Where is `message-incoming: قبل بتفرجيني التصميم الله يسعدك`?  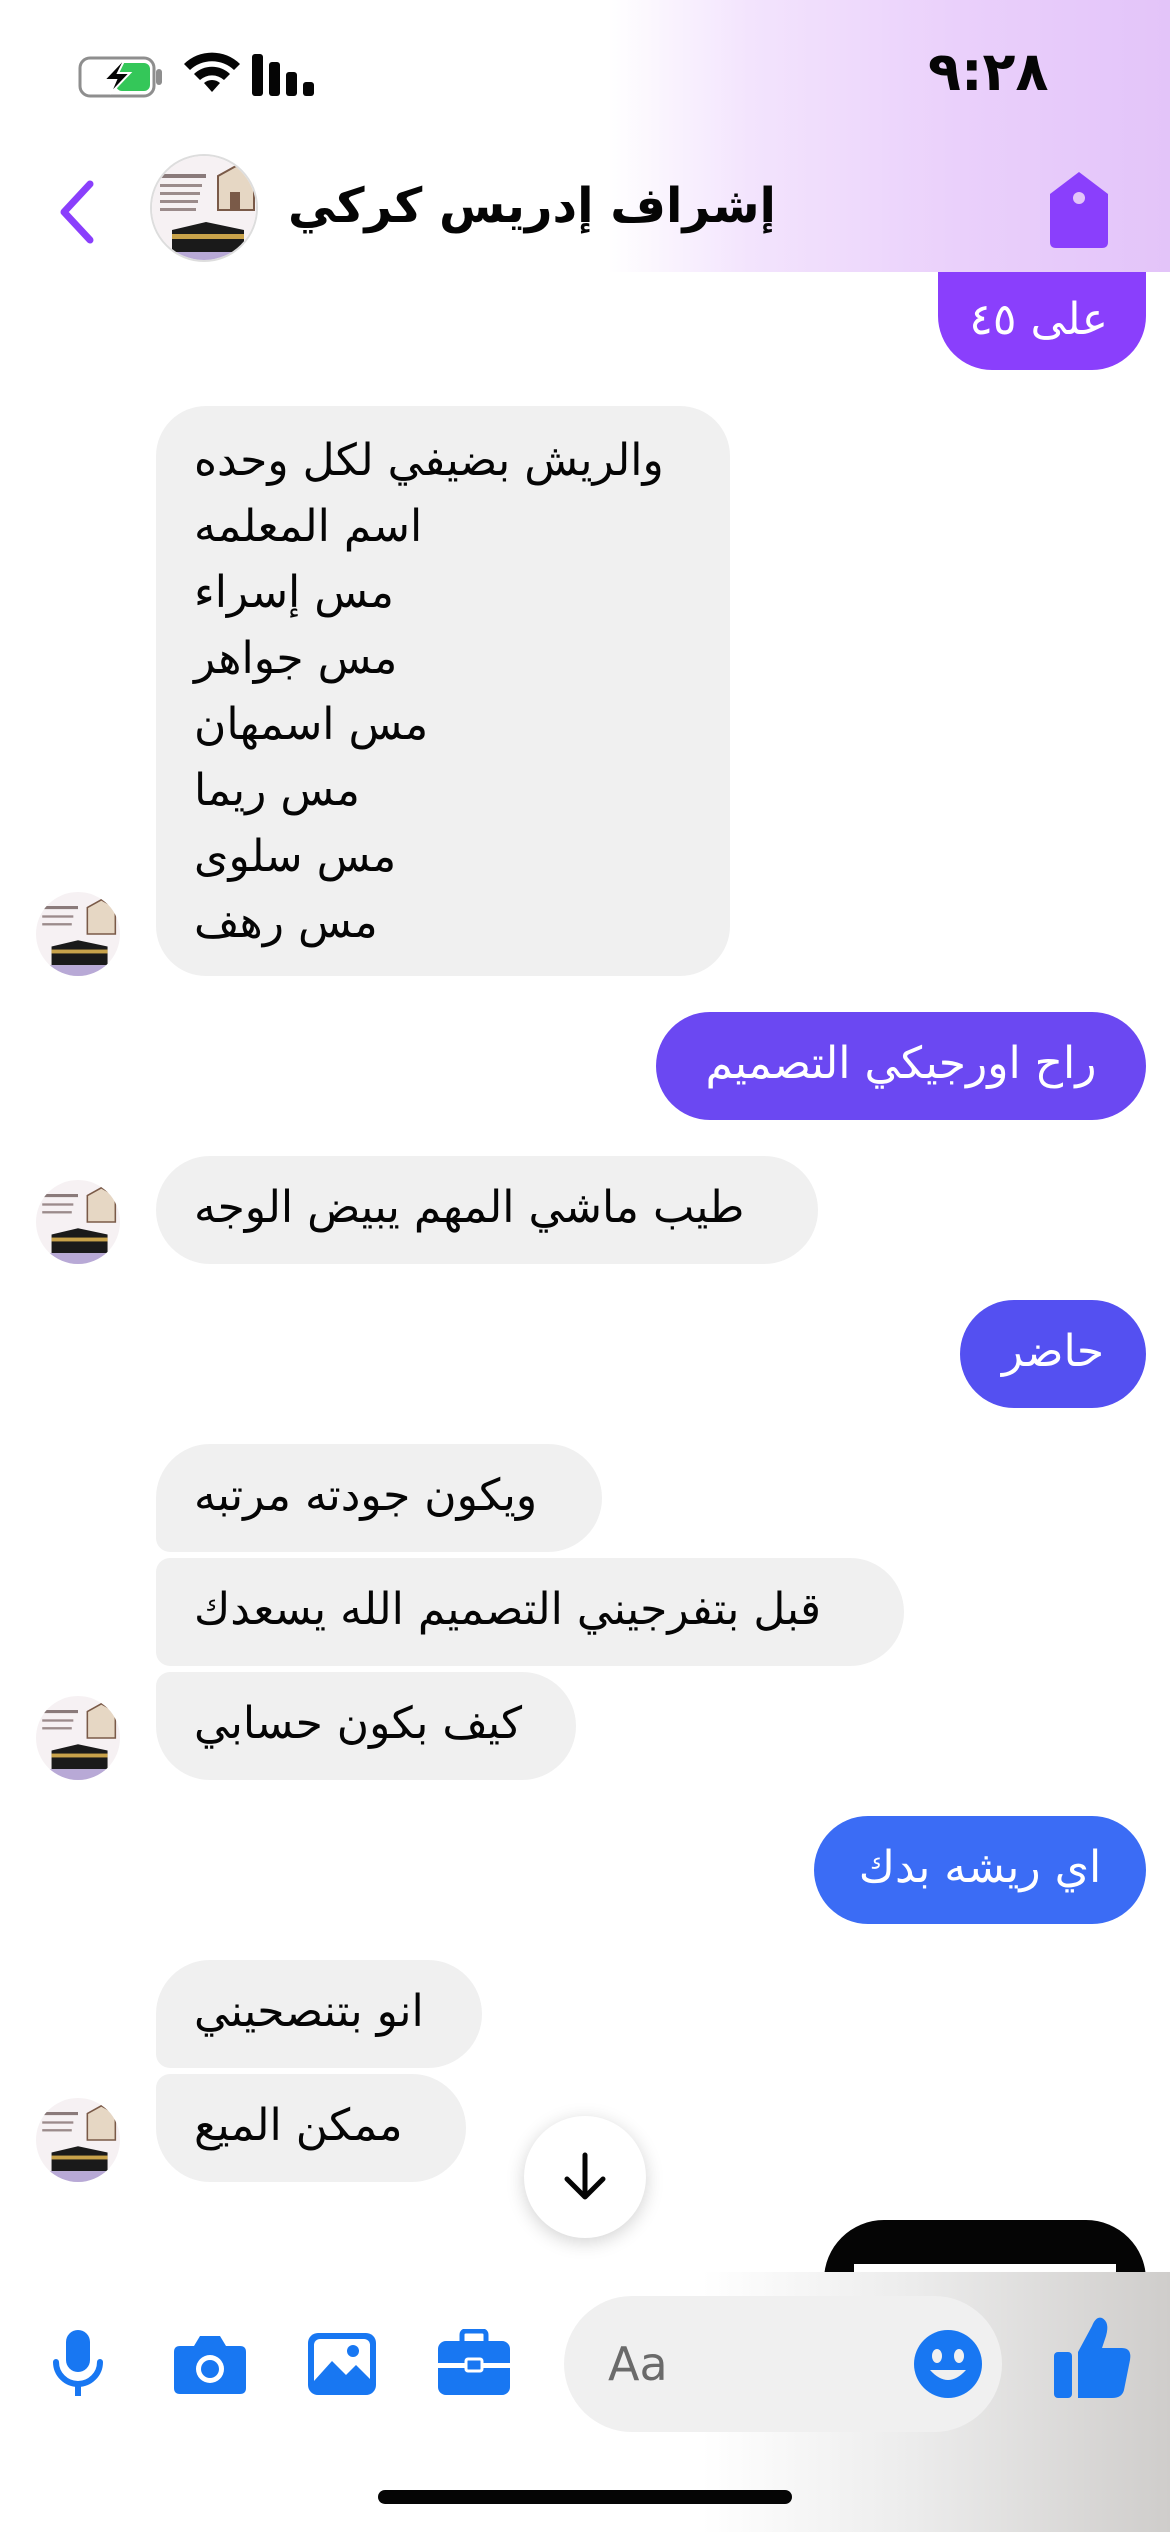
message-incoming: قبل بتفرجيني التصميم الله يسعدك is located at coordinates (530, 1612).